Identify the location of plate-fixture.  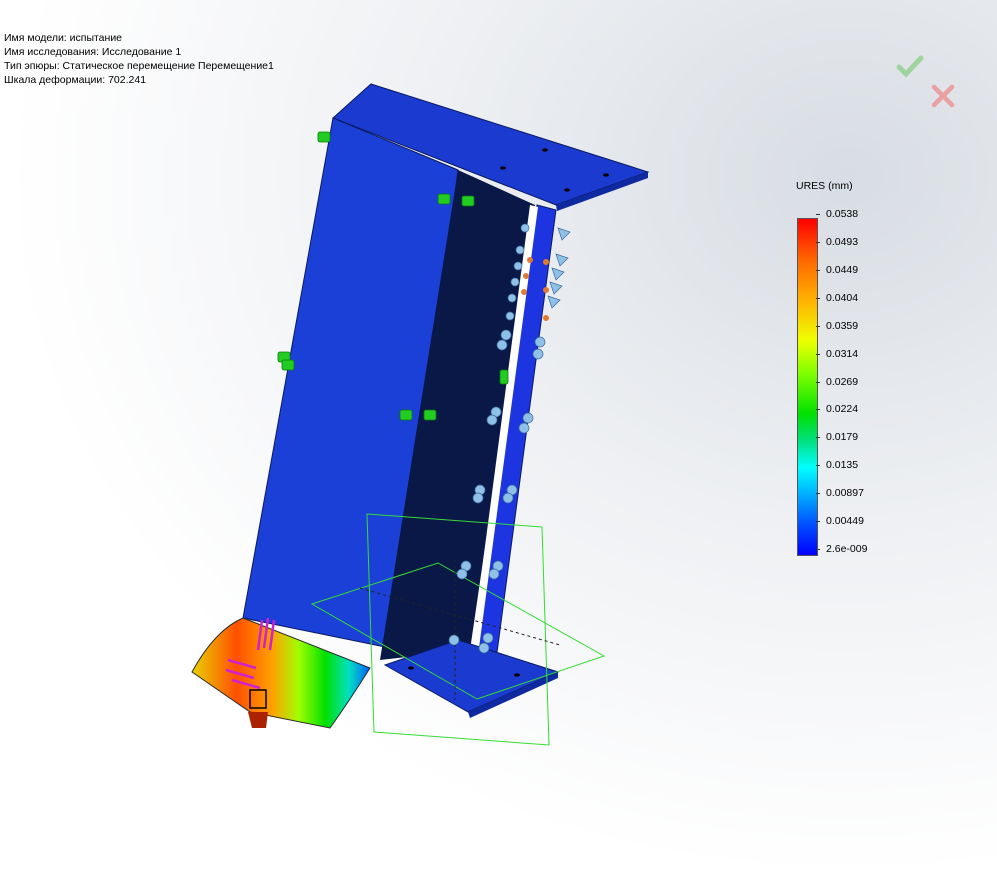
(258, 720).